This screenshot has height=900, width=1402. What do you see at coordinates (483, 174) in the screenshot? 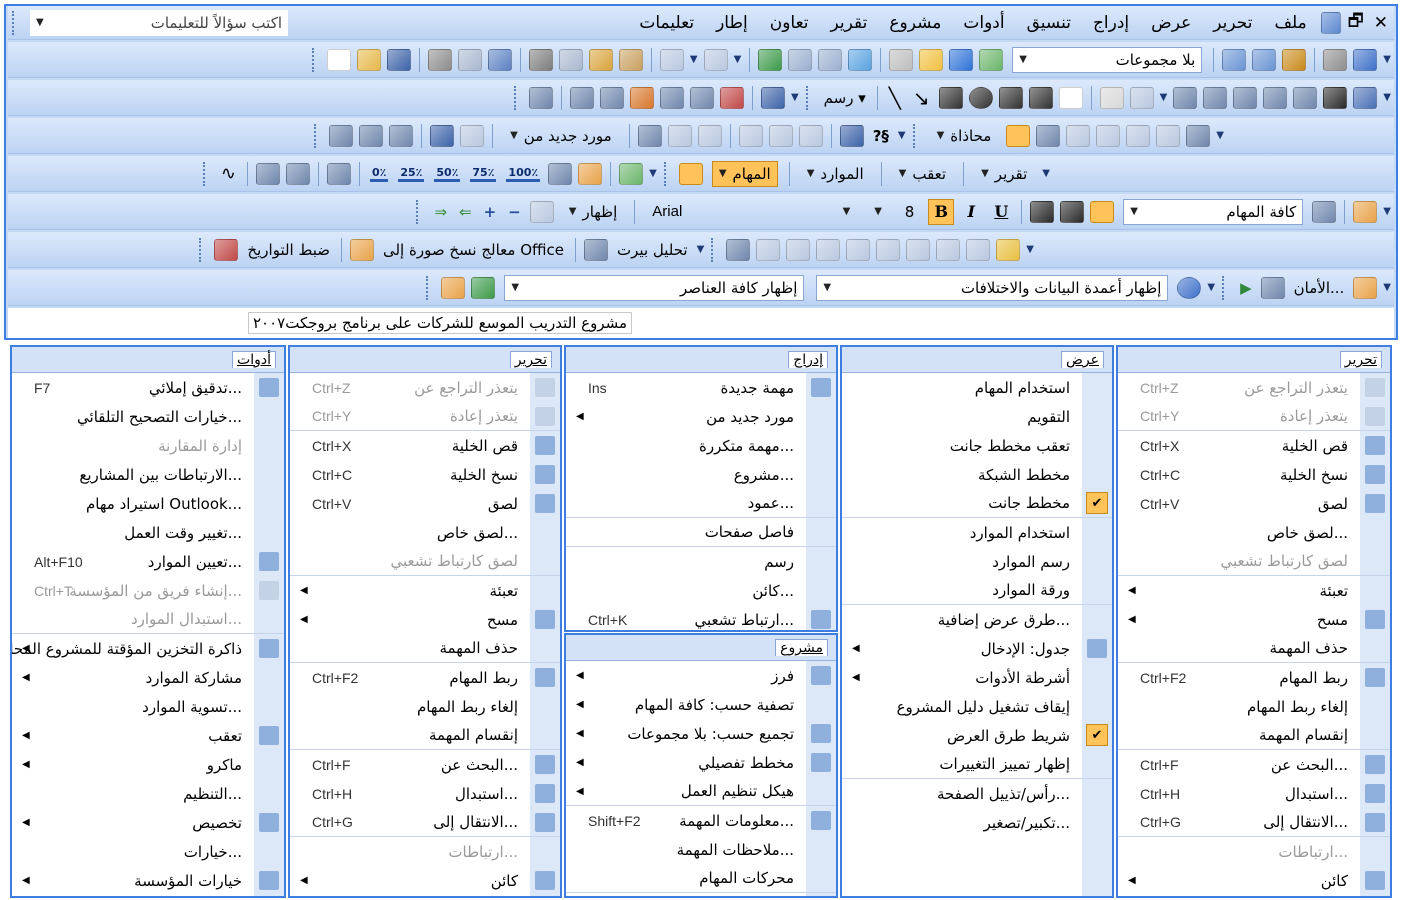
I see `percent-75-button: 75٪` at bounding box center [483, 174].